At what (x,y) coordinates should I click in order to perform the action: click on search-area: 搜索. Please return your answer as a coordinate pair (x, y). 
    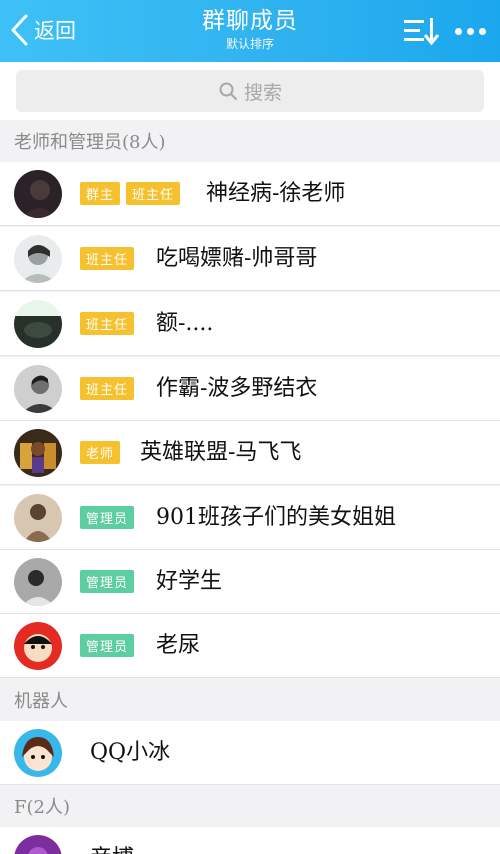
    Looking at the image, I should click on (250, 91).